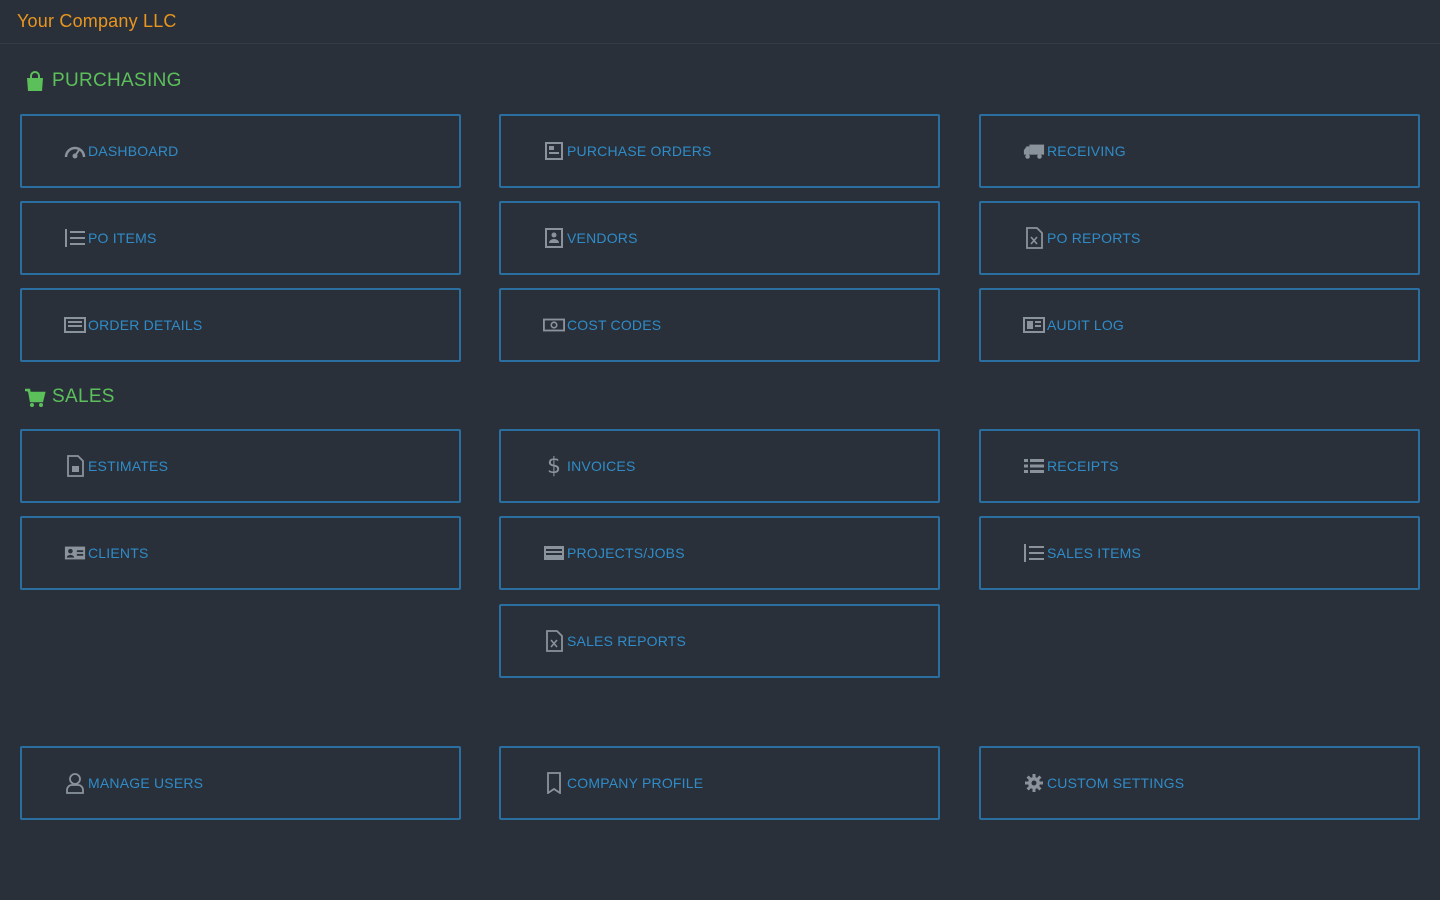 The width and height of the screenshot is (1440, 900). Describe the element at coordinates (117, 80) in the screenshot. I see `section-title-label: PURCHASING` at that location.